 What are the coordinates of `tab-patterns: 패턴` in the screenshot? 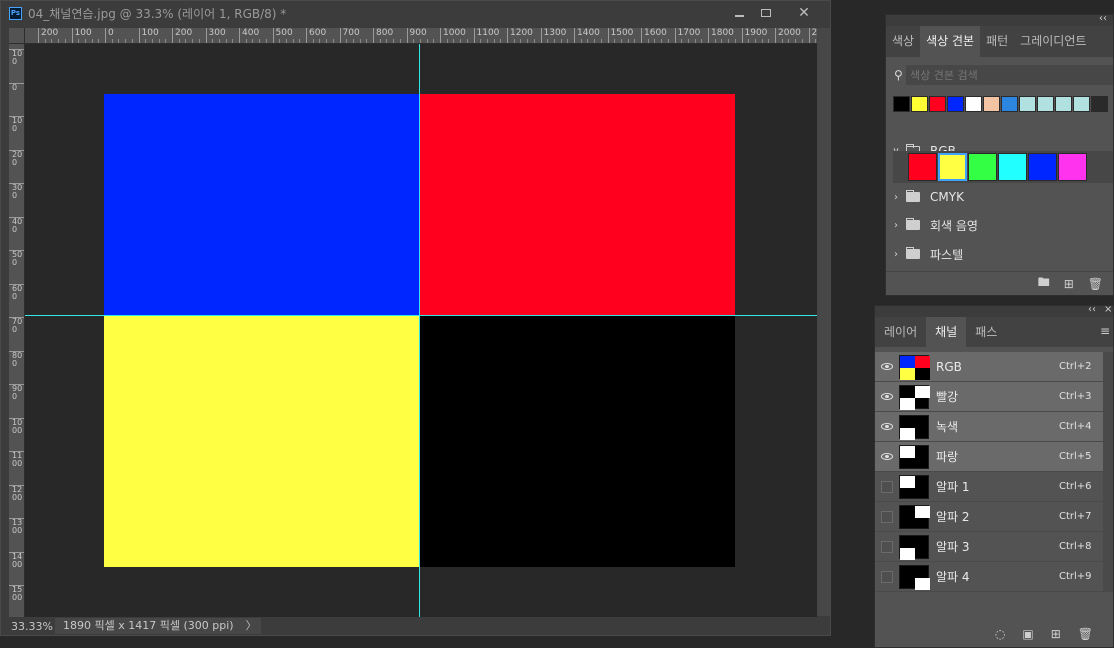 It's located at (997, 41).